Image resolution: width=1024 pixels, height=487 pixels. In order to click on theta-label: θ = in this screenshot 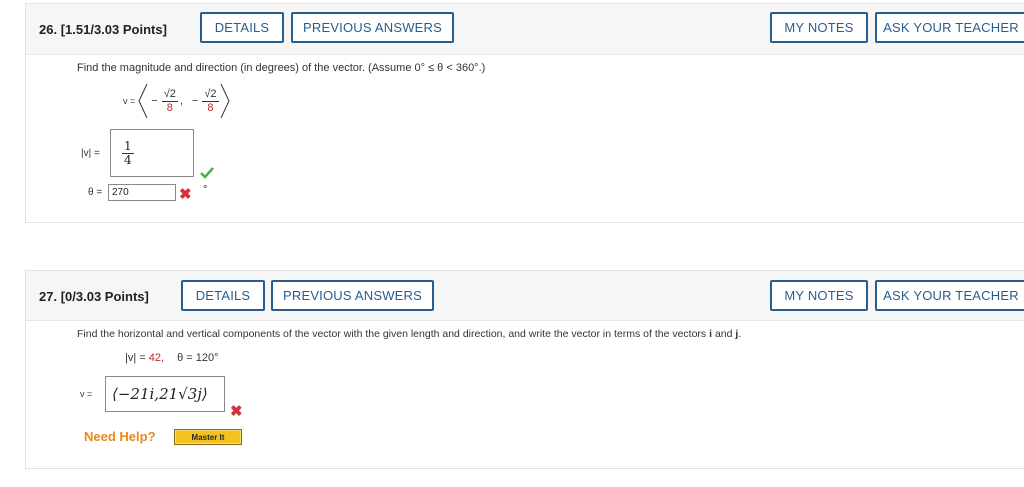, I will do `click(95, 192)`.